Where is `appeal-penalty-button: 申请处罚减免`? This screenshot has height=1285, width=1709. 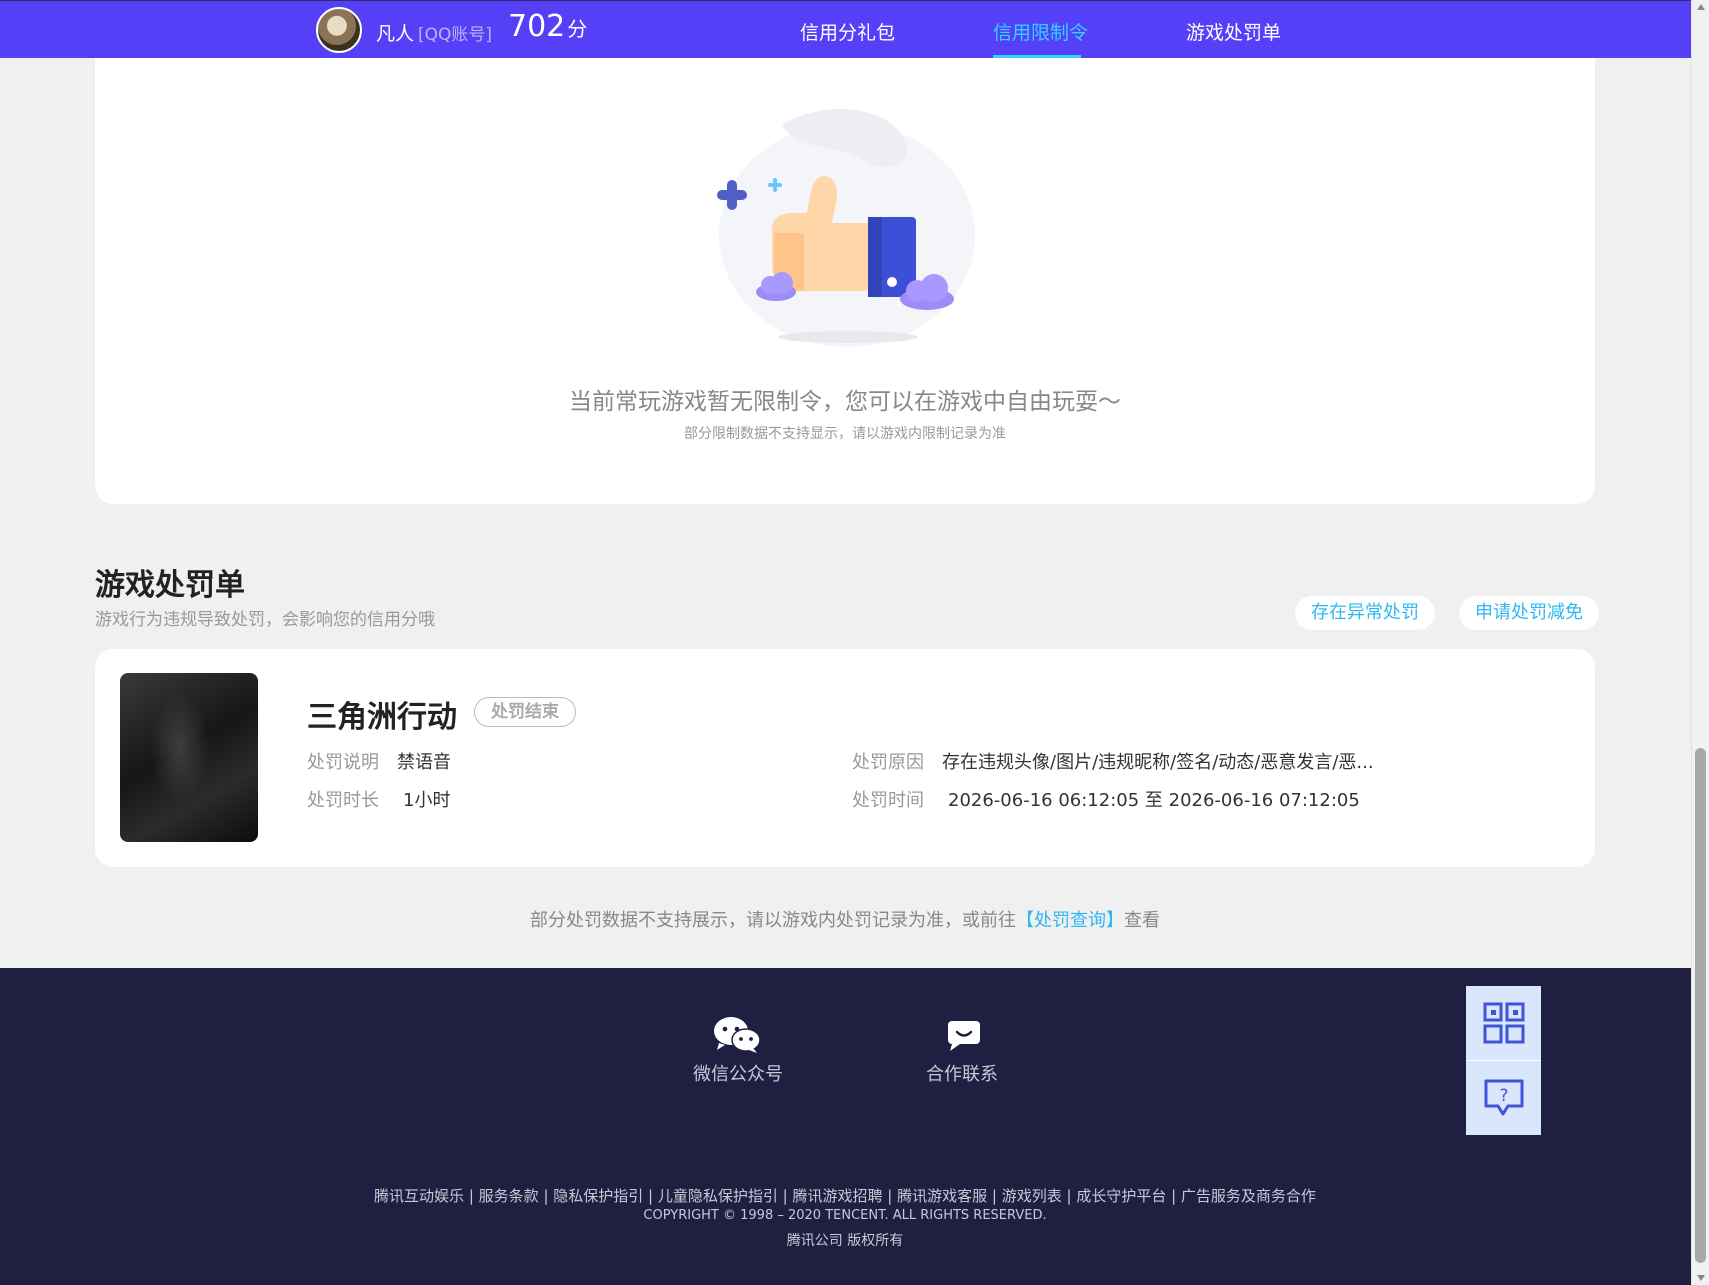
appeal-penalty-button: 申请处罚减免 is located at coordinates (1529, 613).